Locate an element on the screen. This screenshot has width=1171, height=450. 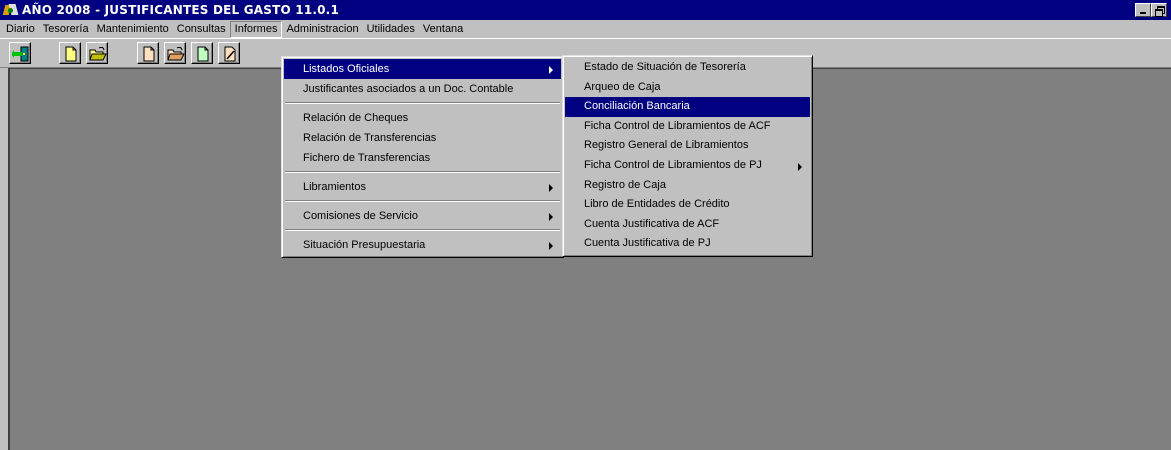
menu-item-label: Ficha Control de Libramientos de ACF is located at coordinates (677, 125).